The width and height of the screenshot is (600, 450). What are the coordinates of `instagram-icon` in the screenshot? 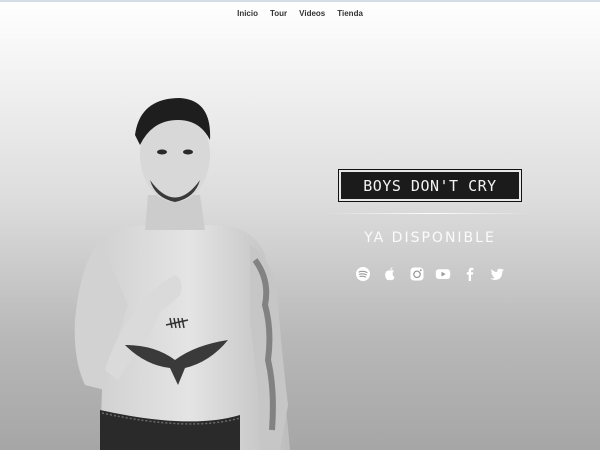 It's located at (417, 274).